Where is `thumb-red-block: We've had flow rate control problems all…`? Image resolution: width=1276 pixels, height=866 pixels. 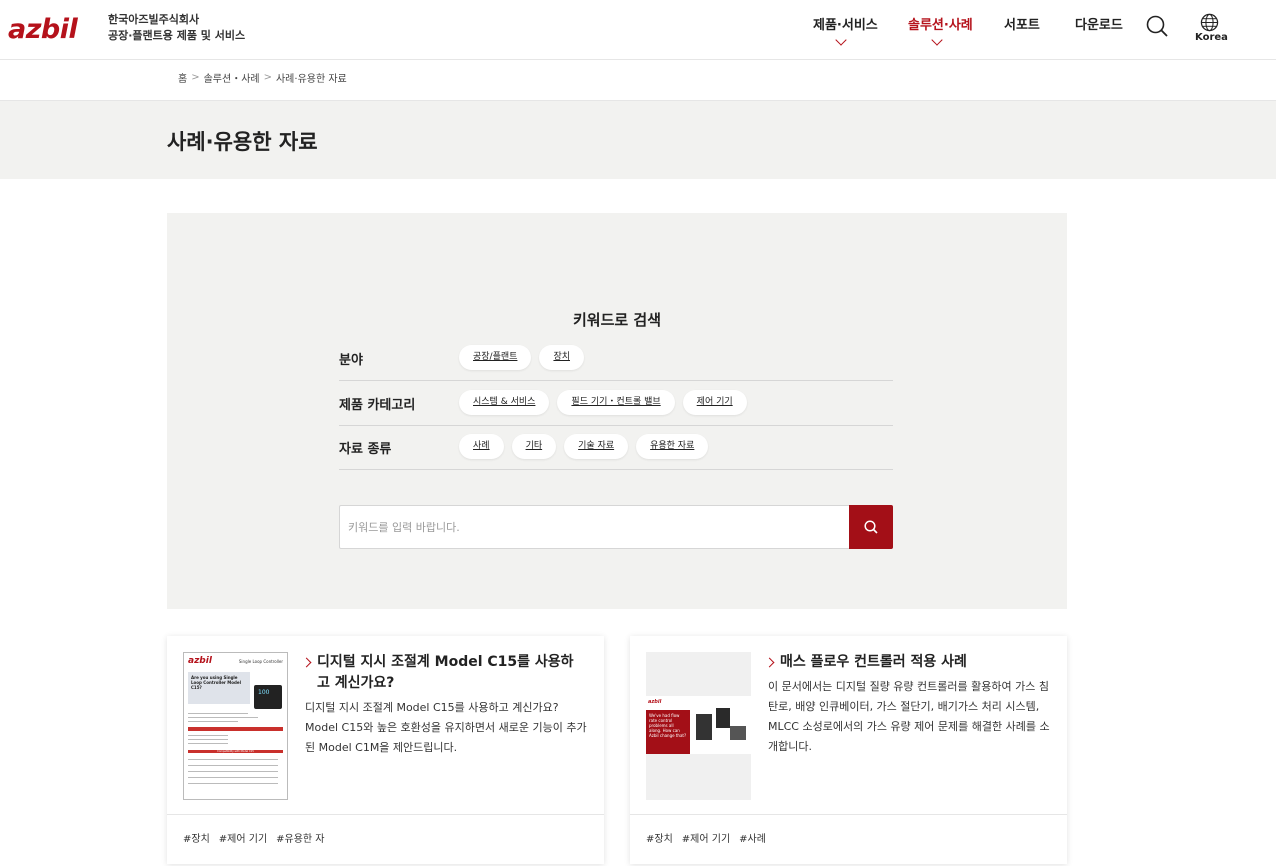 thumb-red-block: We've had flow rate control problems all… is located at coordinates (668, 732).